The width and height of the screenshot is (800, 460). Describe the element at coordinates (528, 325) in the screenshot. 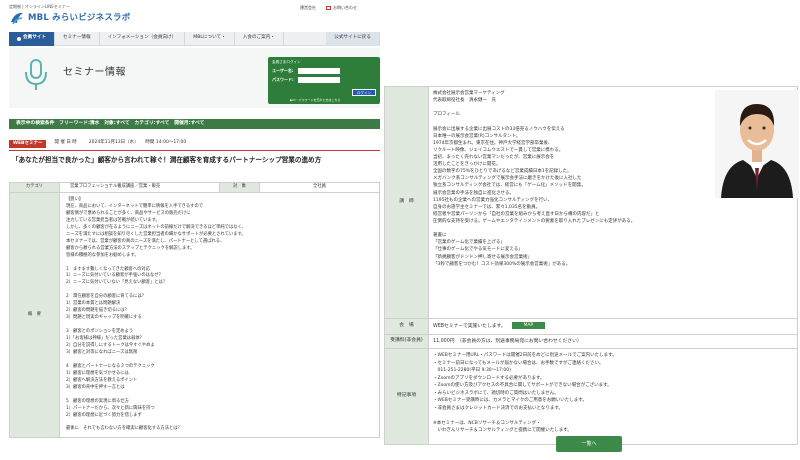

I see `map-button: MAP` at that location.